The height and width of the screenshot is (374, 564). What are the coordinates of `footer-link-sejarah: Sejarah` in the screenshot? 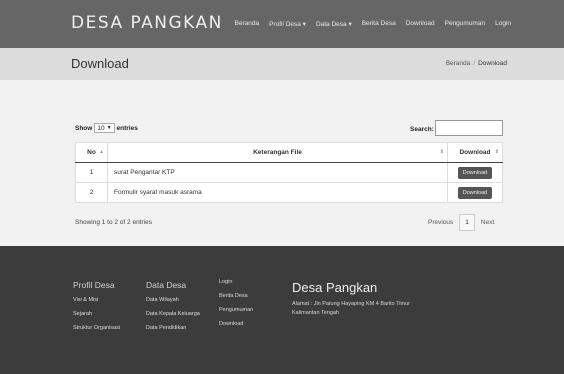 It's located at (96, 314).